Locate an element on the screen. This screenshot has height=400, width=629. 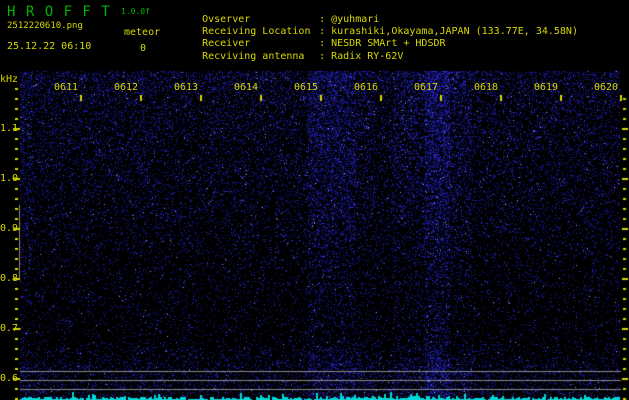
x-tick-label: 0618 is located at coordinates (486, 87).